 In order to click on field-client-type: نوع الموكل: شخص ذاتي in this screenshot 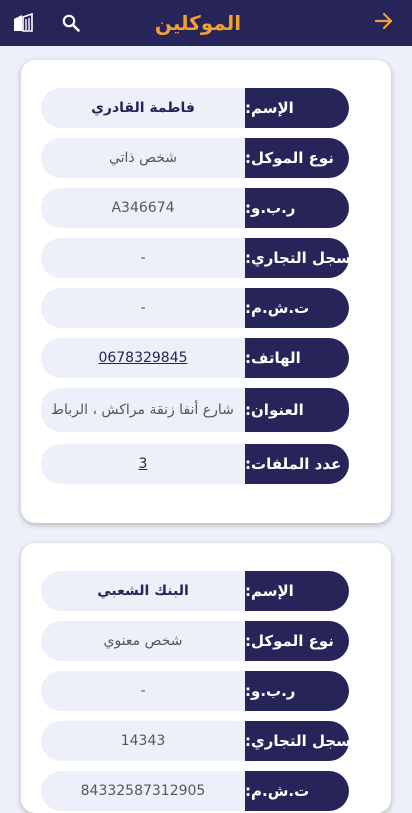, I will do `click(195, 158)`.